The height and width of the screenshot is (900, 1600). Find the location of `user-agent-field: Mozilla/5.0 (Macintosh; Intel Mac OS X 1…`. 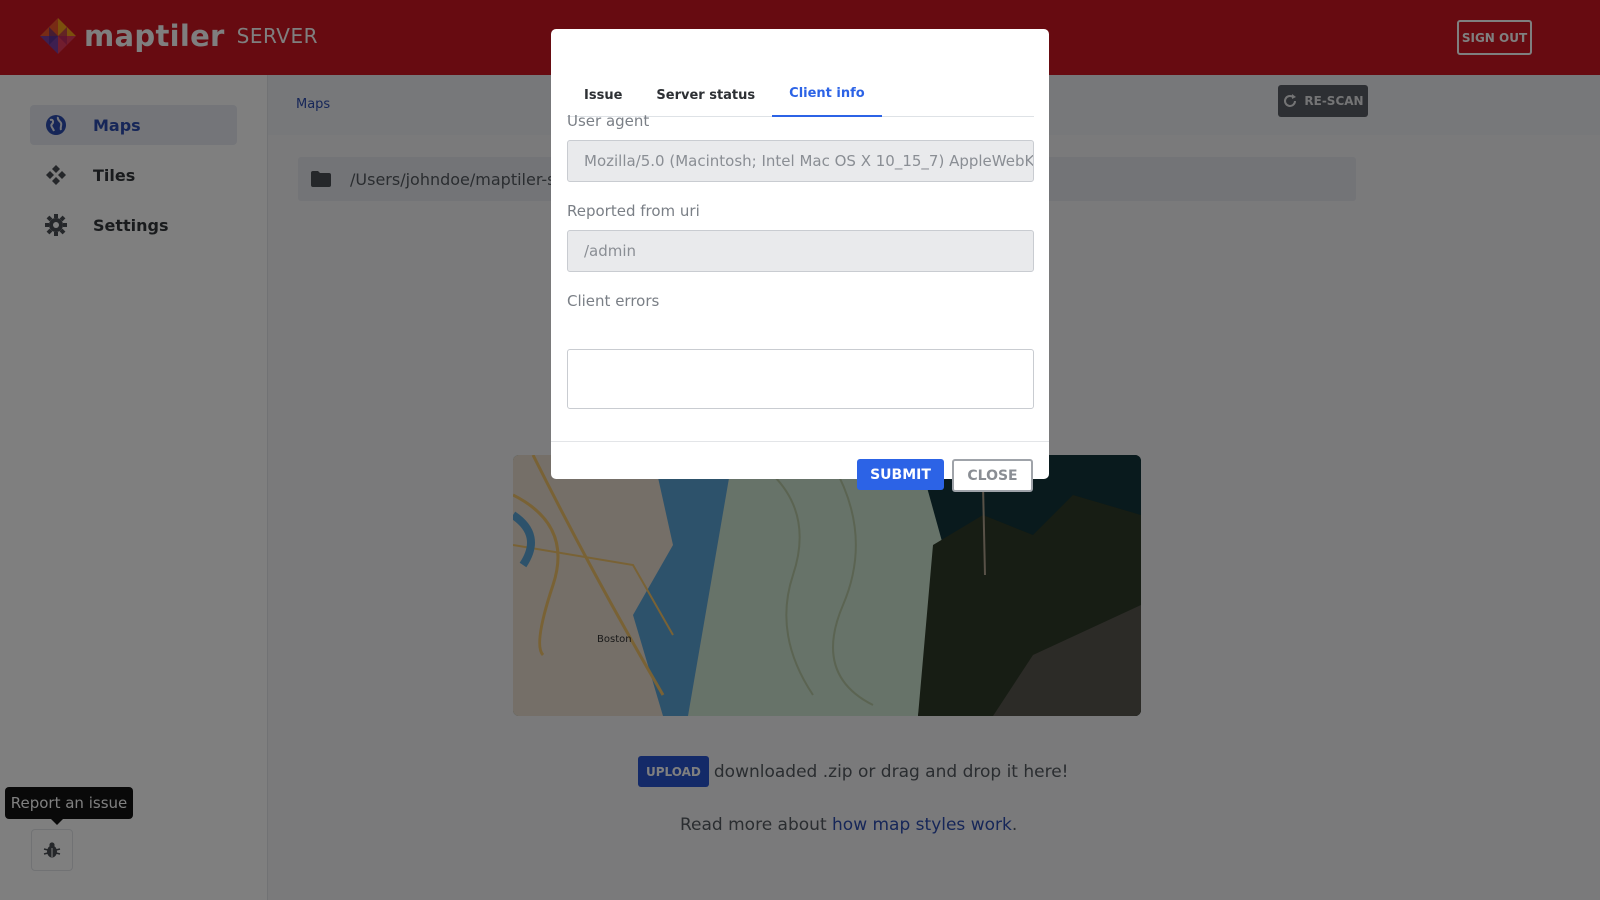

user-agent-field: Mozilla/5.0 (Macintosh; Intel Mac OS X 1… is located at coordinates (800, 161).